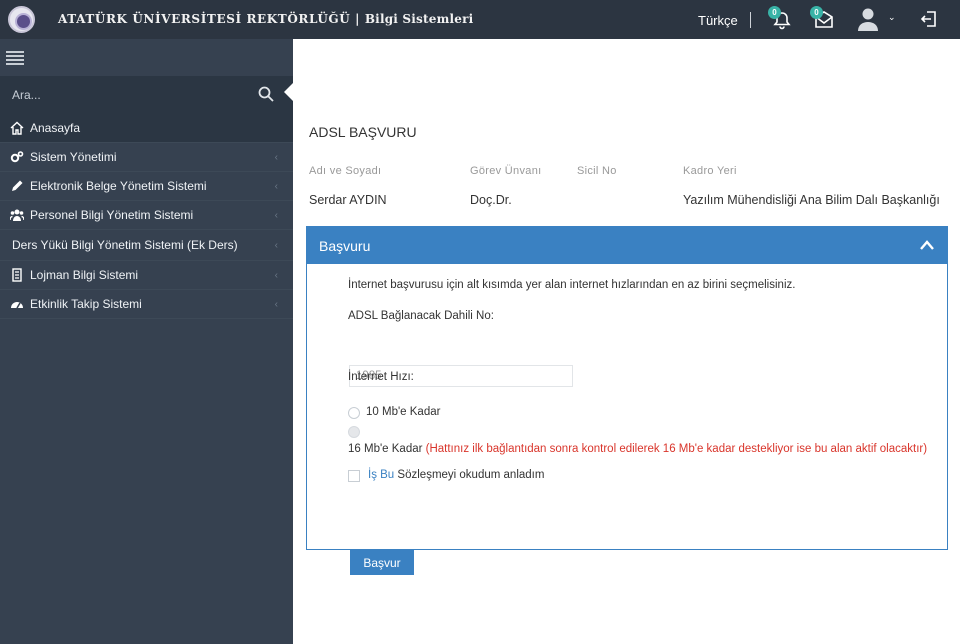 This screenshot has height=644, width=960. What do you see at coordinates (348, 200) in the screenshot?
I see `value-ad-soyad: Serdar AYDIN` at bounding box center [348, 200].